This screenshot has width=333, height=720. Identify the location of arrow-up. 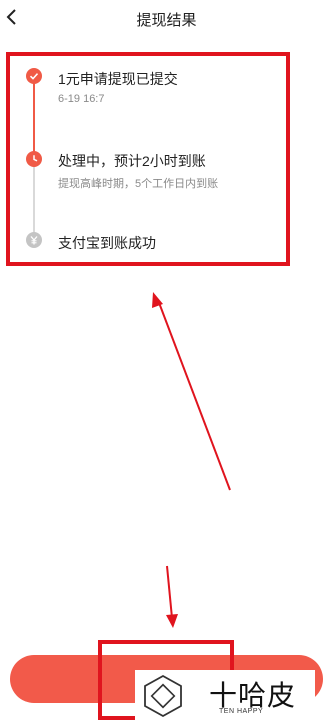
(191, 391).